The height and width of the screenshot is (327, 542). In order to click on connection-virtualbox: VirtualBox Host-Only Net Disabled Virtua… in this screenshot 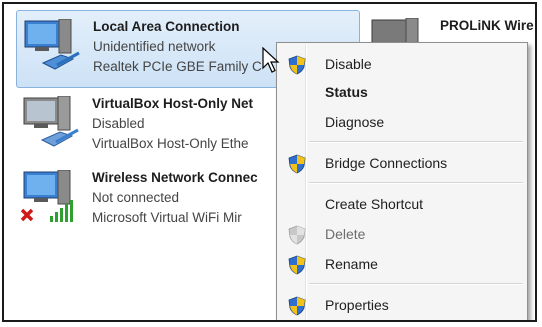, I will do `click(146, 123)`.